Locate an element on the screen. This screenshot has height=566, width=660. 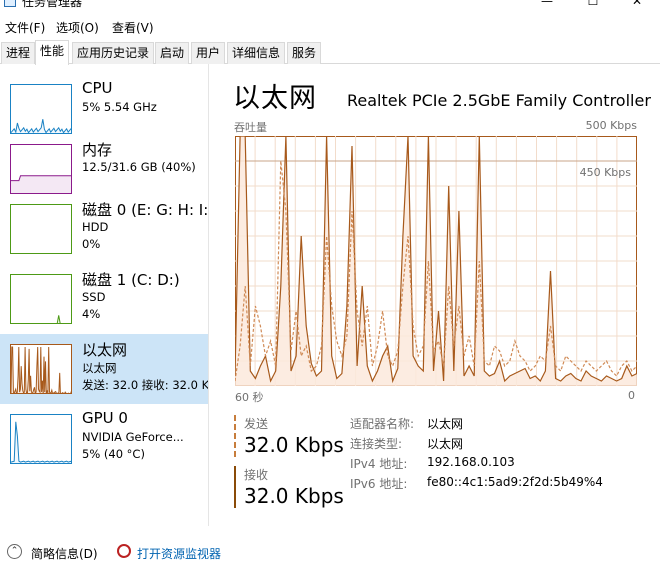
sidebar-item-detail2: 4% is located at coordinates (91, 314).